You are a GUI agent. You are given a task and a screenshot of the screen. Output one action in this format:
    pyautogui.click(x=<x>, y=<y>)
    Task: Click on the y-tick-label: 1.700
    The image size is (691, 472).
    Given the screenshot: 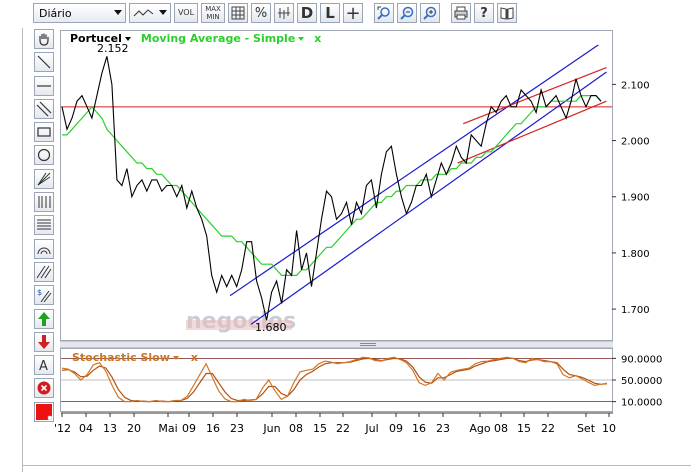 What is the action you would take?
    pyautogui.click(x=635, y=310)
    